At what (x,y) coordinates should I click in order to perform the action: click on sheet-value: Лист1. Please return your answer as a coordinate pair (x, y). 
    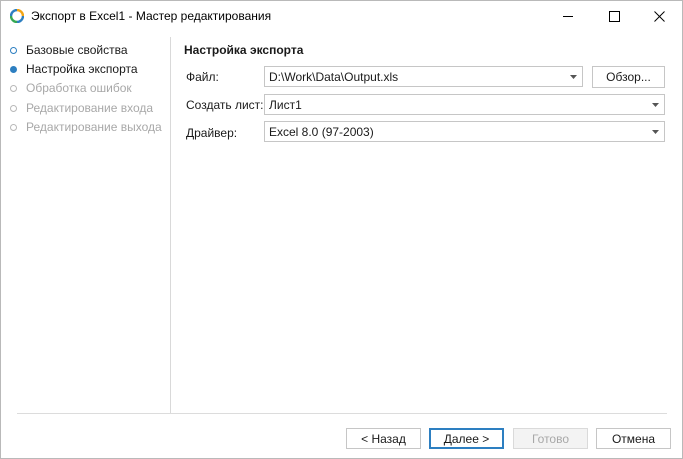
    Looking at the image, I should click on (285, 104).